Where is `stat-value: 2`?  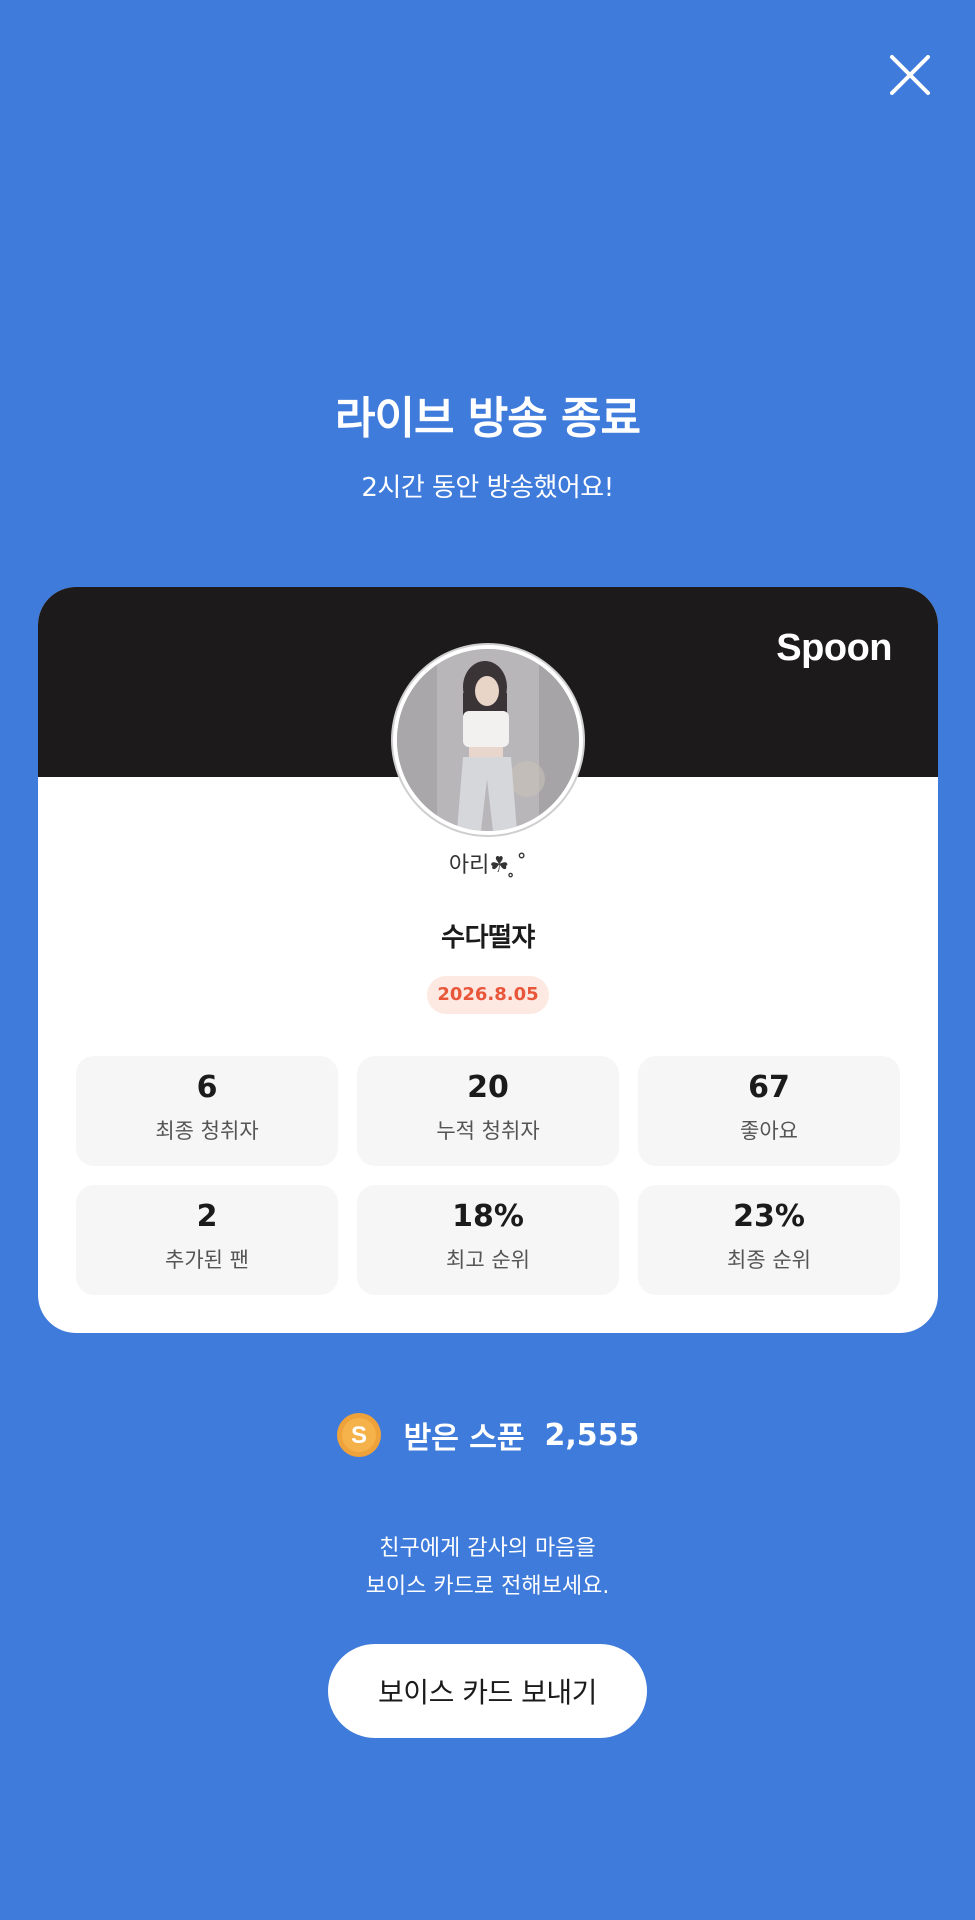
stat-value: 2 is located at coordinates (207, 1216).